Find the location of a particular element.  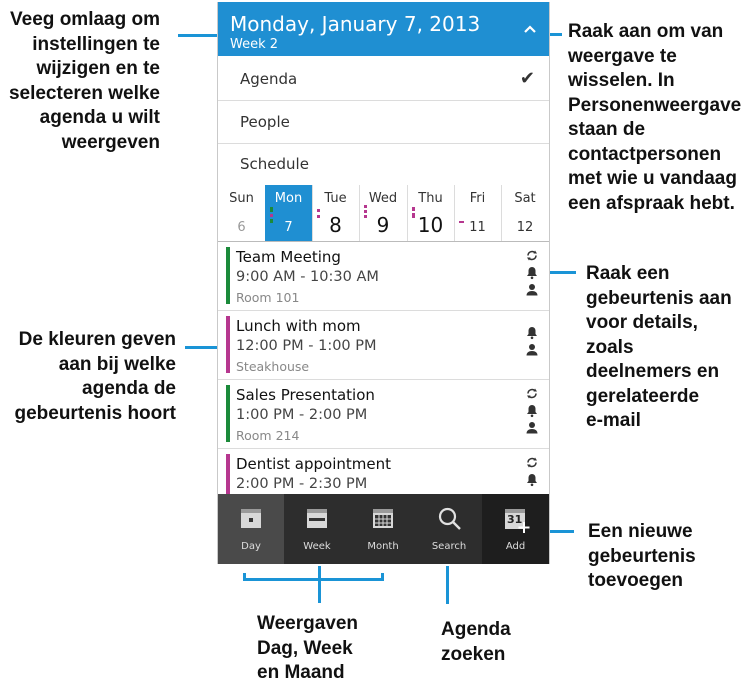

annotation-line: weergeven is located at coordinates (110, 142).